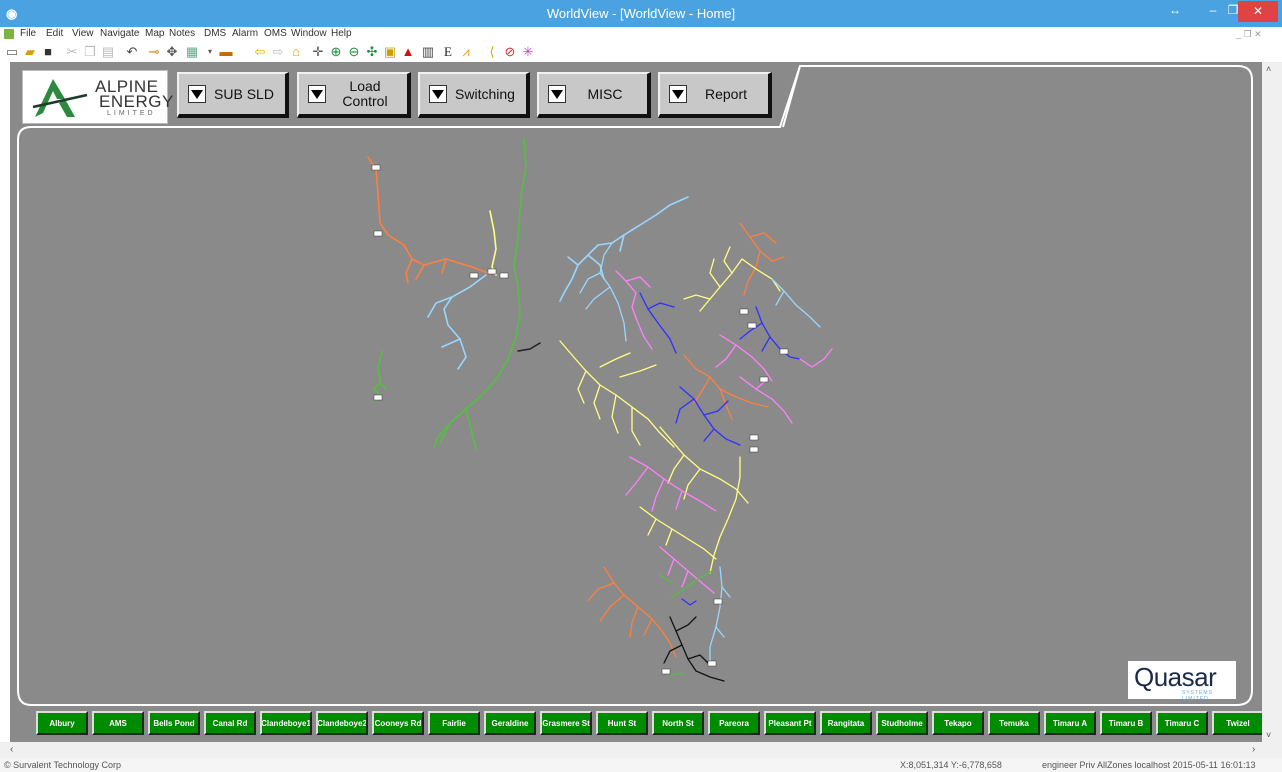  Describe the element at coordinates (286, 723) in the screenshot. I see `substation-button-clandeboye1: Clandeboye1` at that location.